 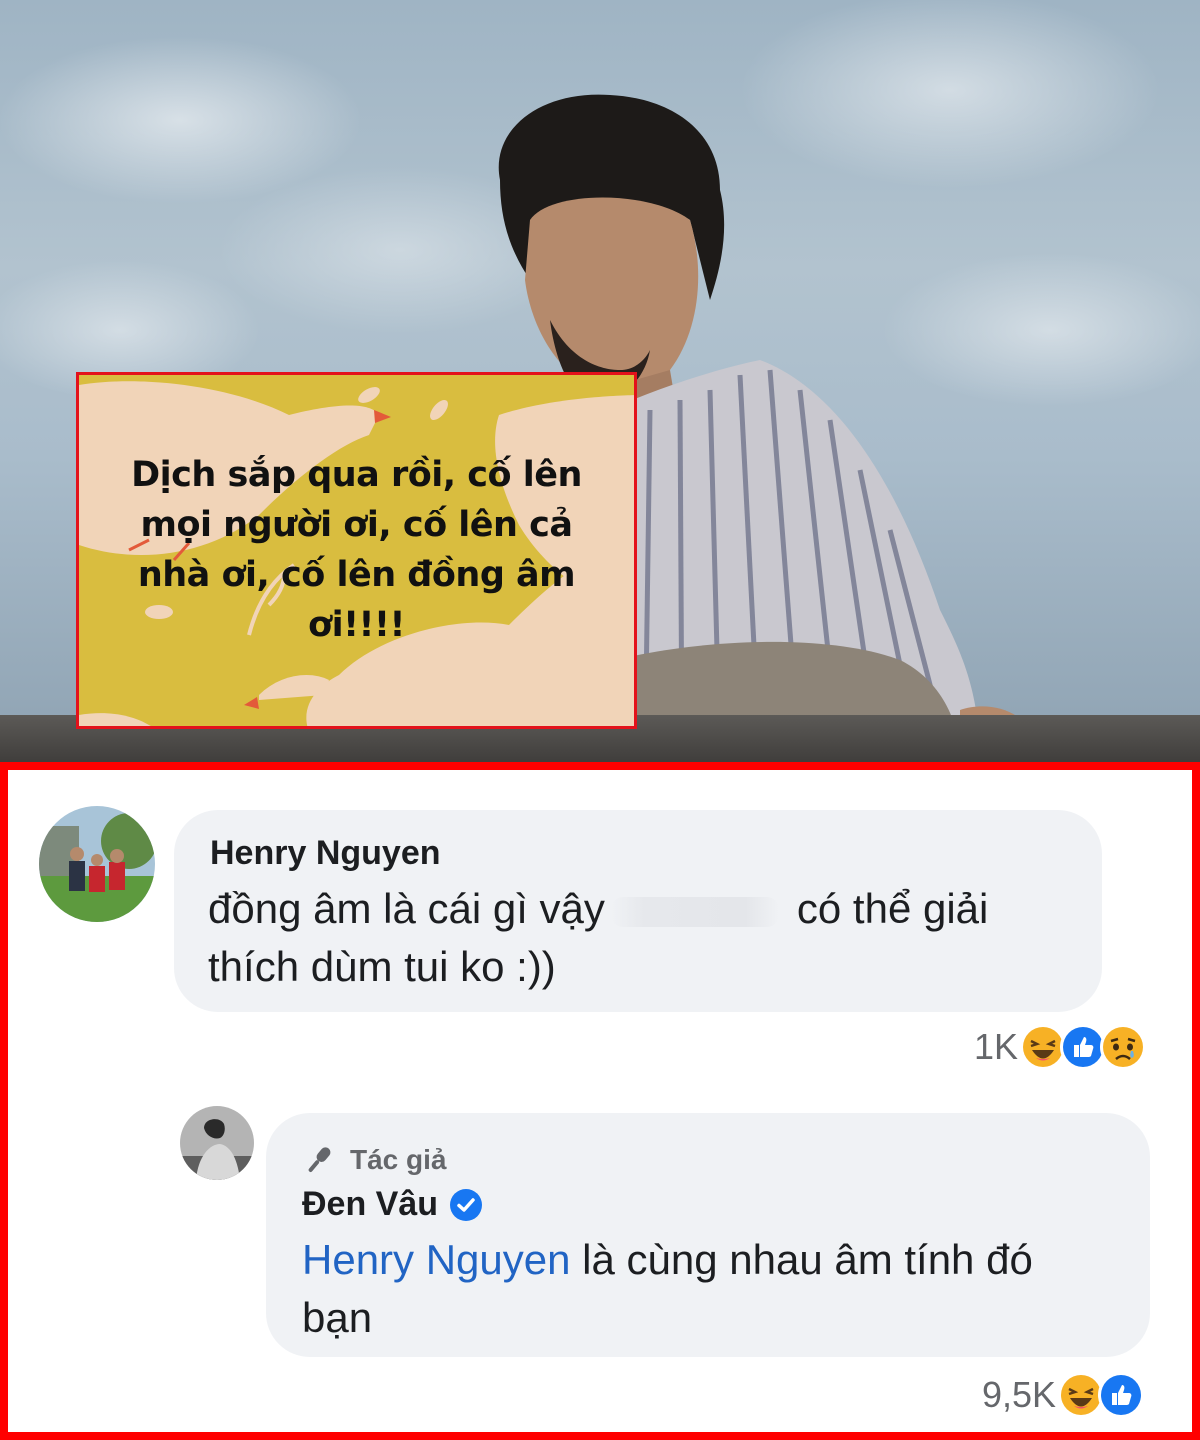 I want to click on reaction-count: 1K, so click(x=996, y=1046).